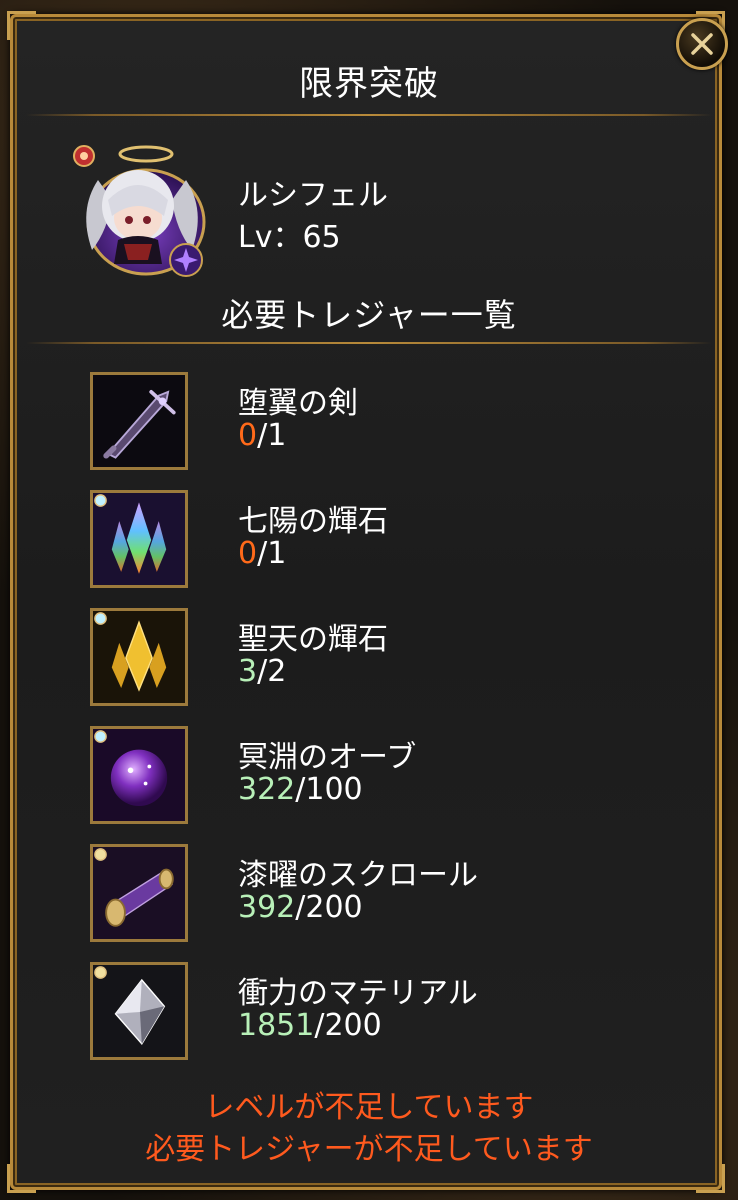  Describe the element at coordinates (248, 671) in the screenshot. I see `owned-count: 3` at that location.